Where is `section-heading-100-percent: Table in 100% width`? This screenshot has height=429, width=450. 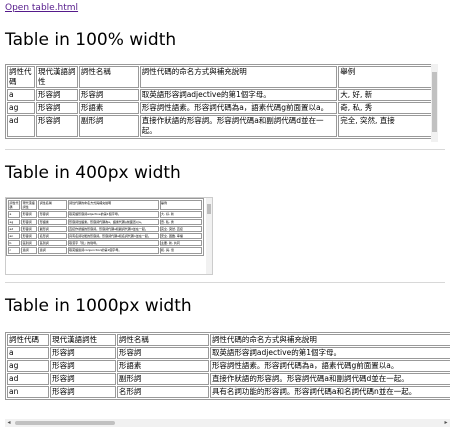
section-heading-100-percent: Table in 100% width is located at coordinates (91, 40).